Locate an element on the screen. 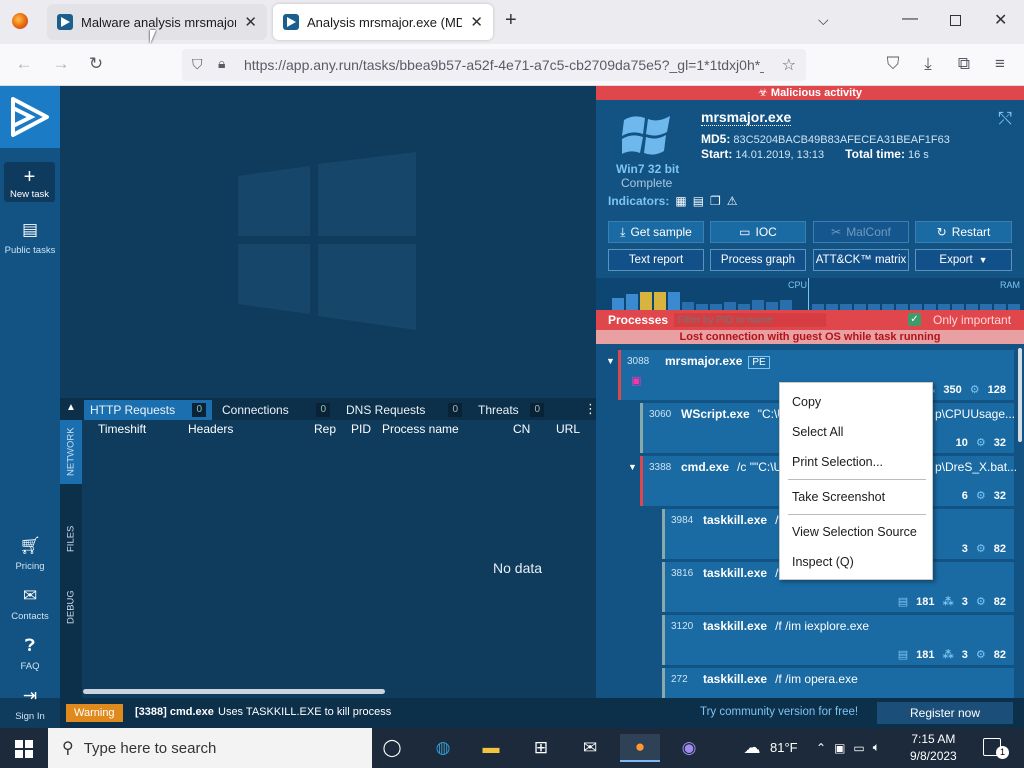  attck-matrix-button: ATT&CK™ matrix is located at coordinates (861, 260).